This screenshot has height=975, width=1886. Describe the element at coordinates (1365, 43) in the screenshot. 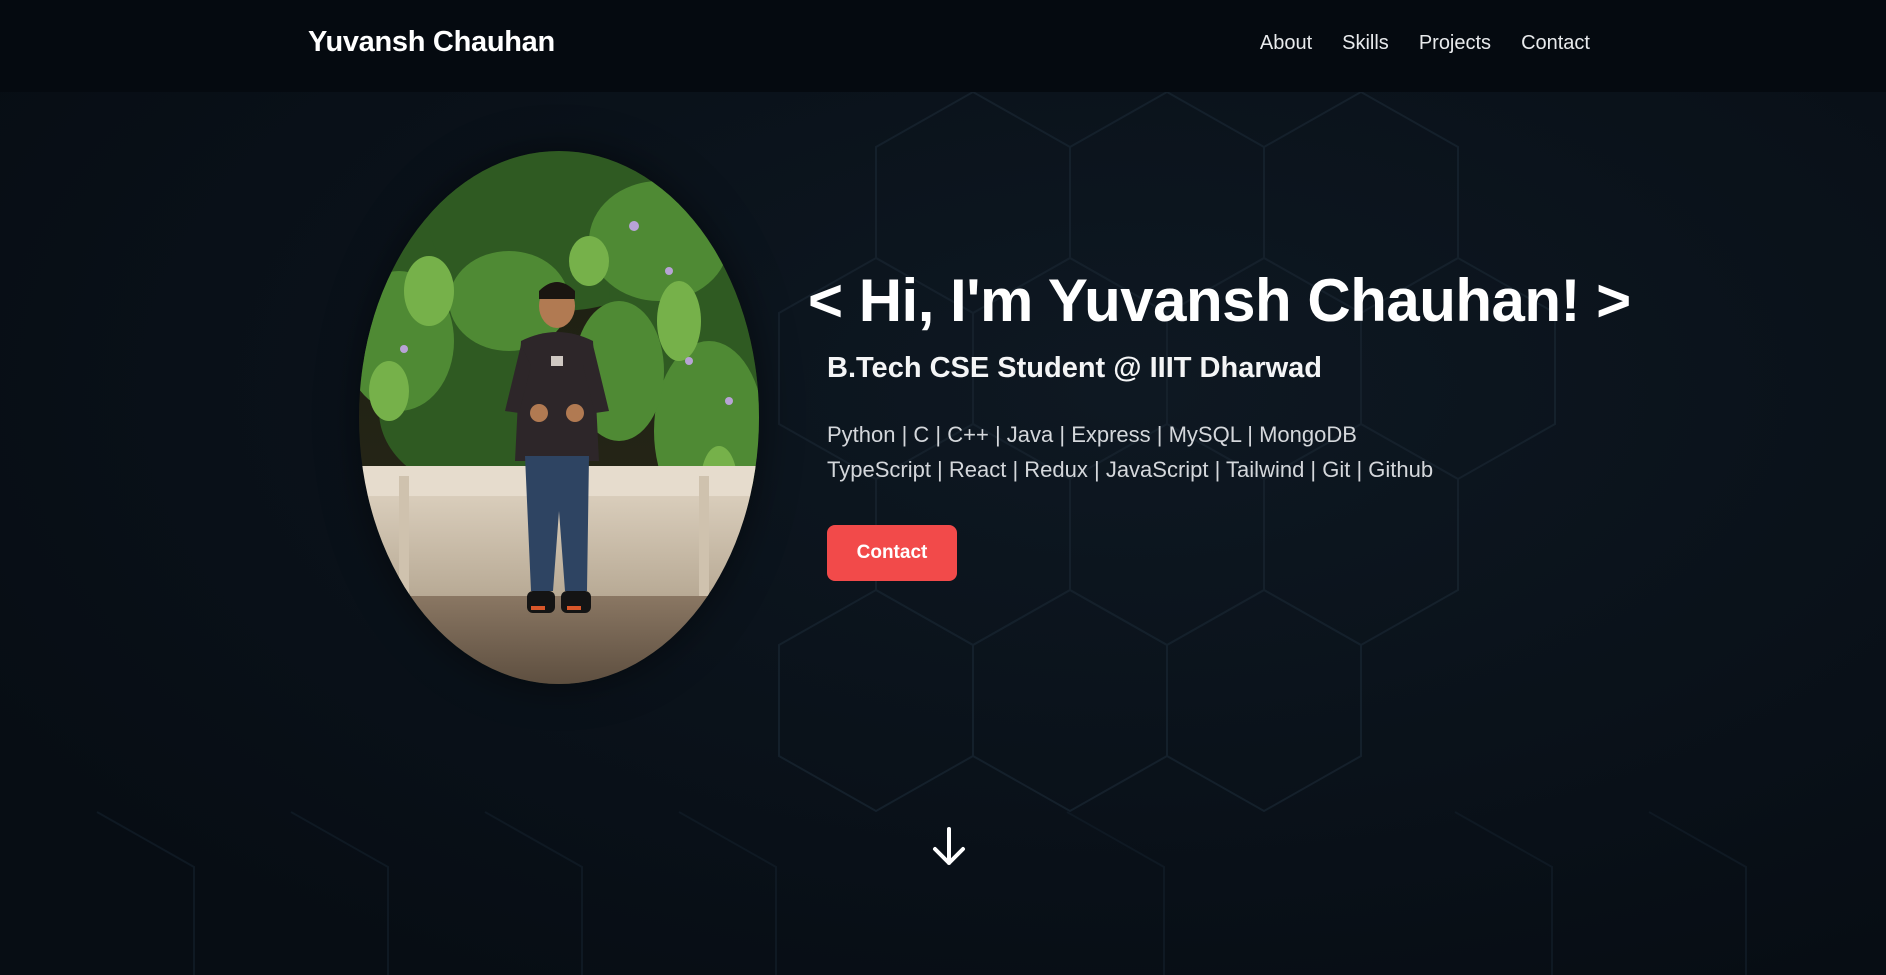

I see `nav-link-skills: Skills` at that location.